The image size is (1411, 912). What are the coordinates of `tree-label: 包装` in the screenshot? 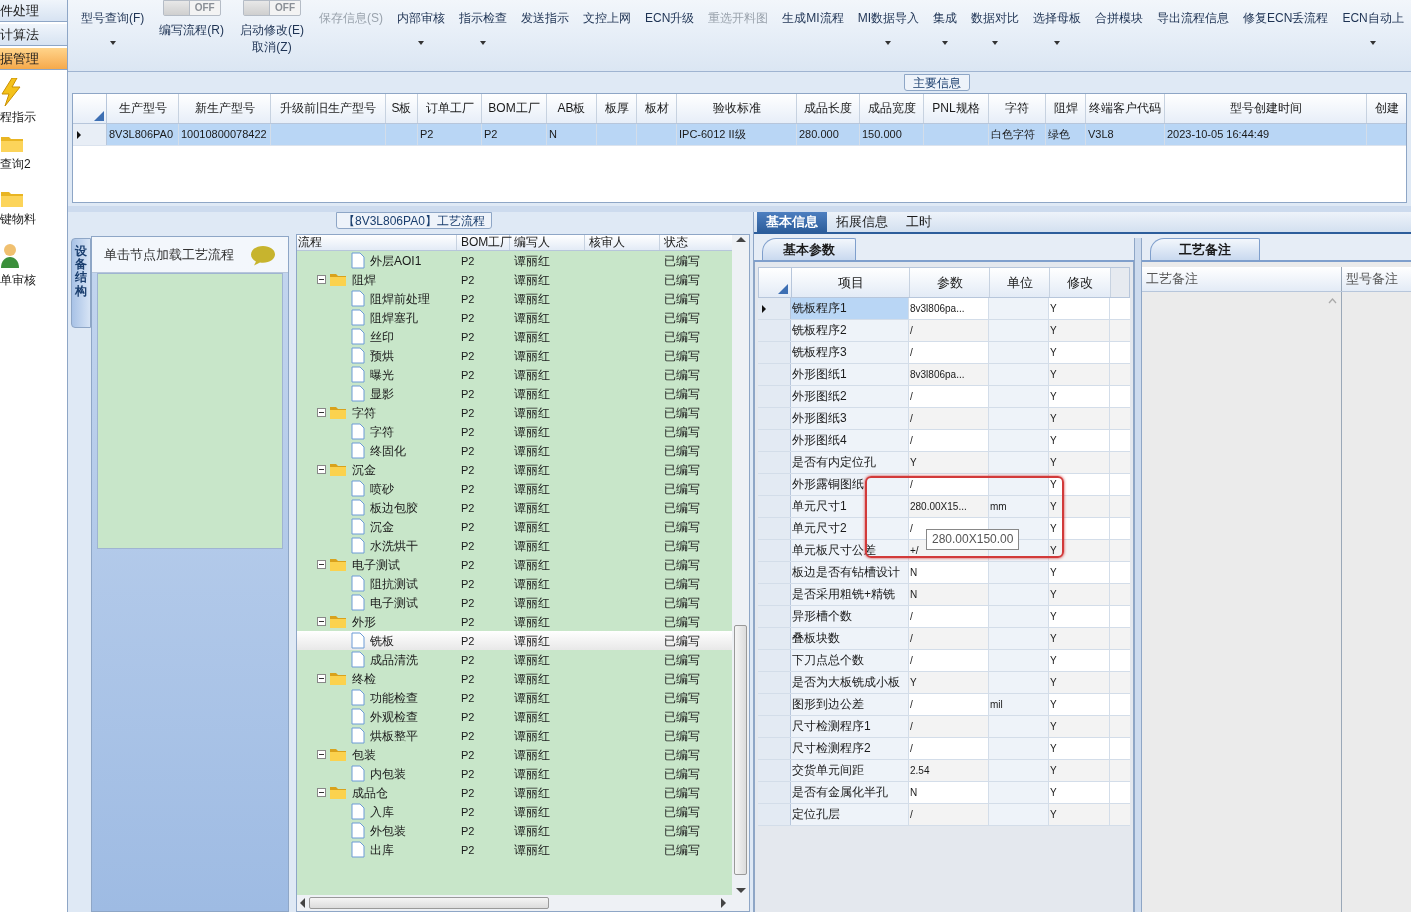 It's located at (363, 754).